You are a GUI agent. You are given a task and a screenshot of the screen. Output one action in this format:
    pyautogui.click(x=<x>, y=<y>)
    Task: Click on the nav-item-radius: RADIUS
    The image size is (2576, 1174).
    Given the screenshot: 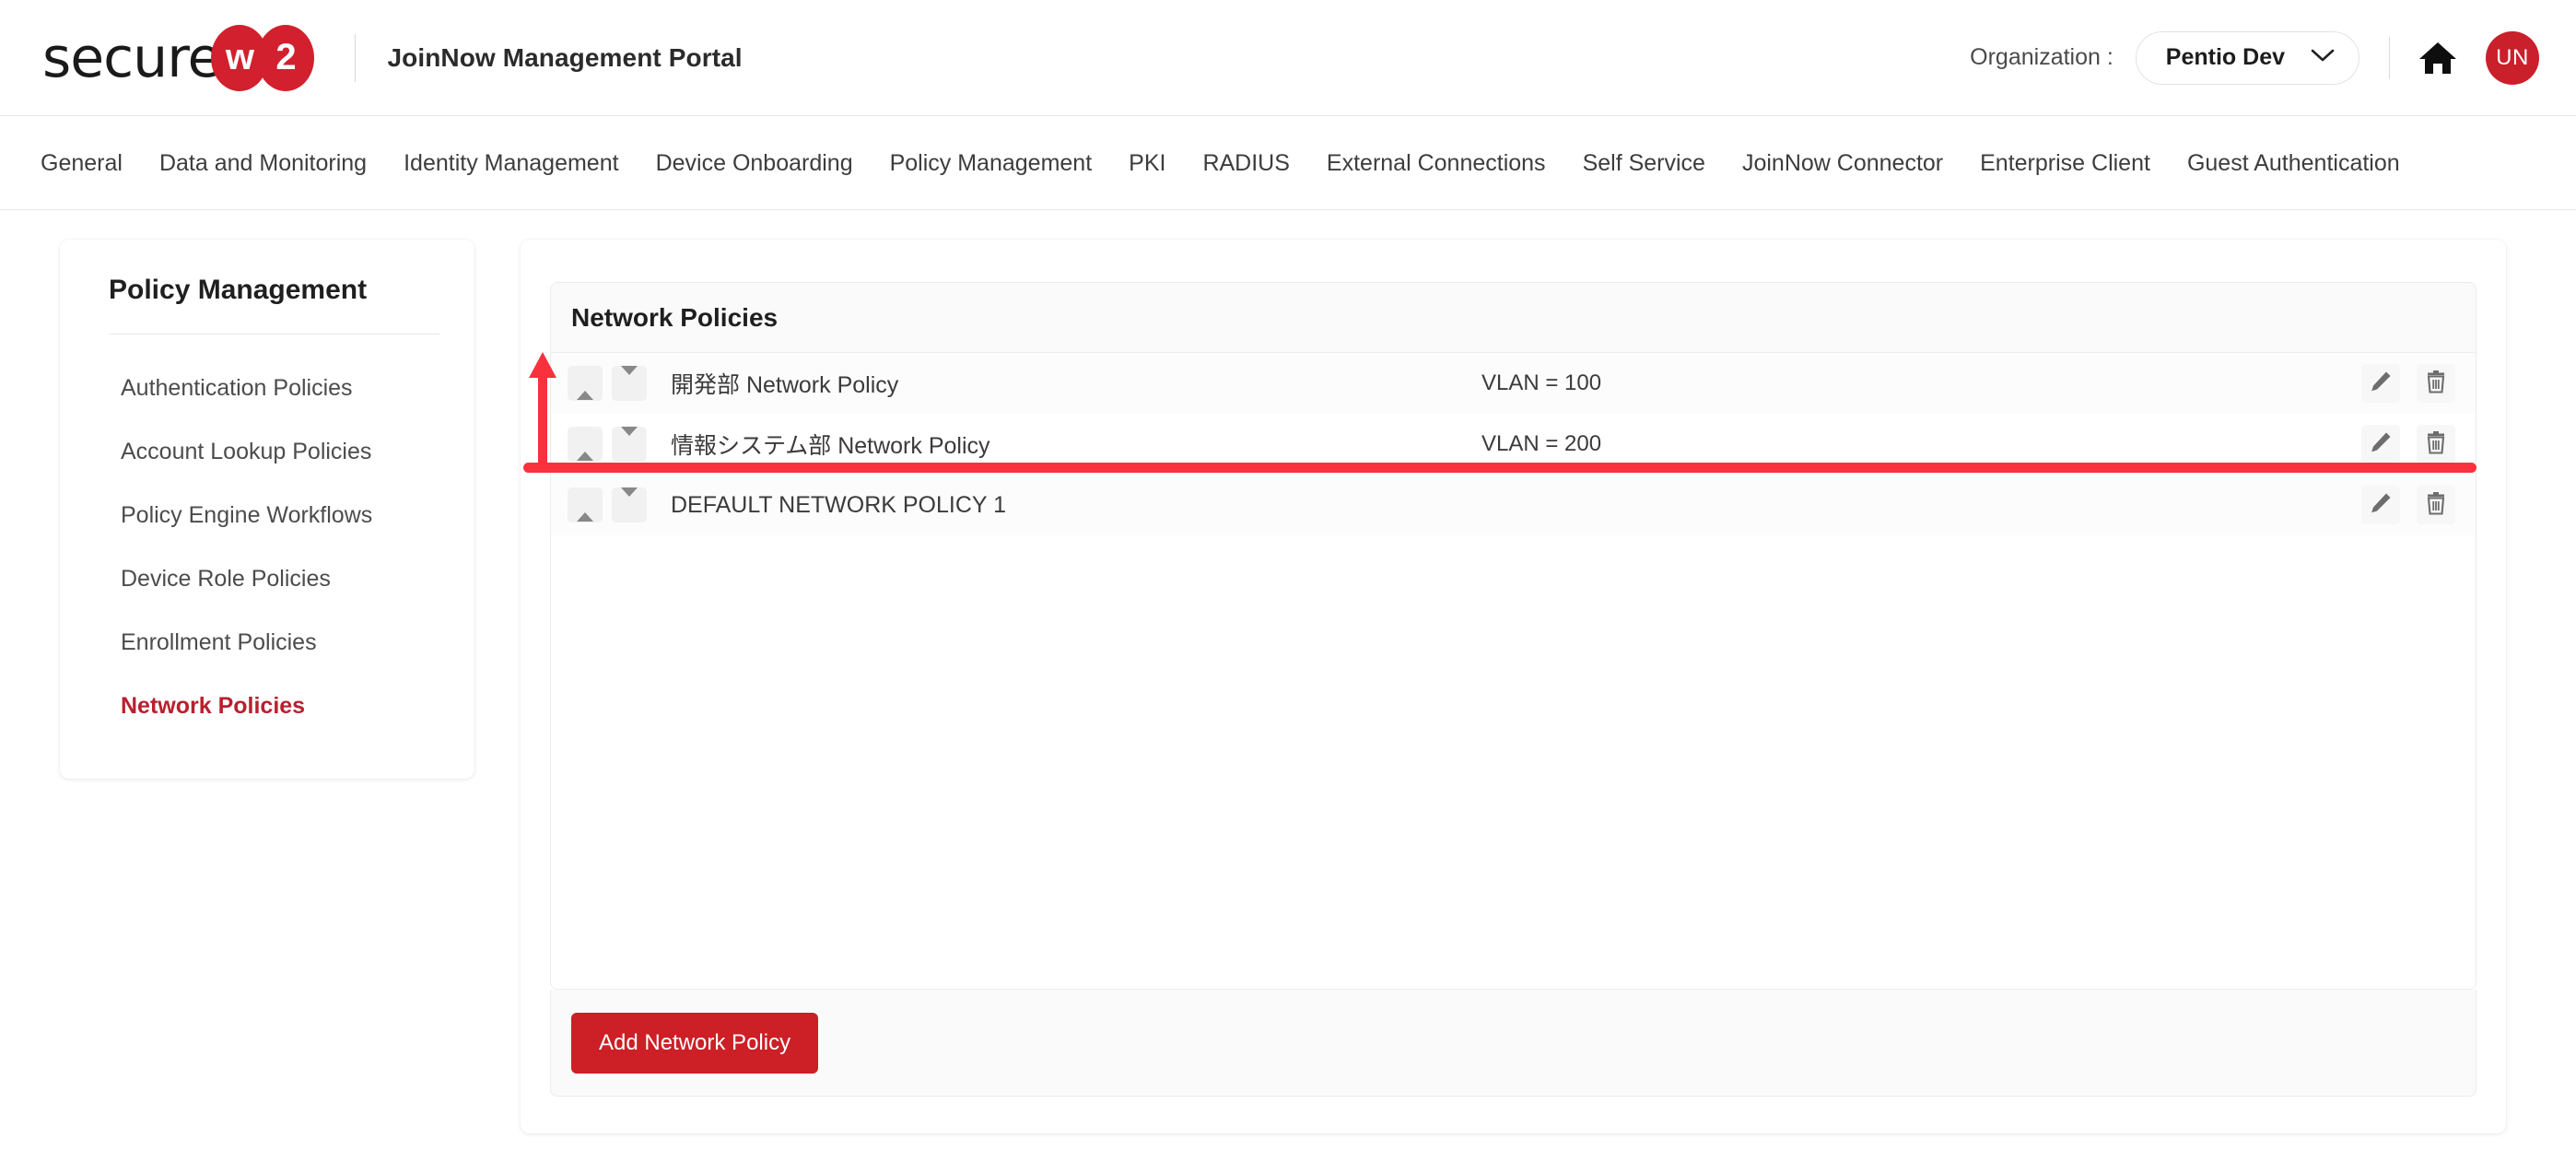 What is the action you would take?
    pyautogui.click(x=1245, y=163)
    